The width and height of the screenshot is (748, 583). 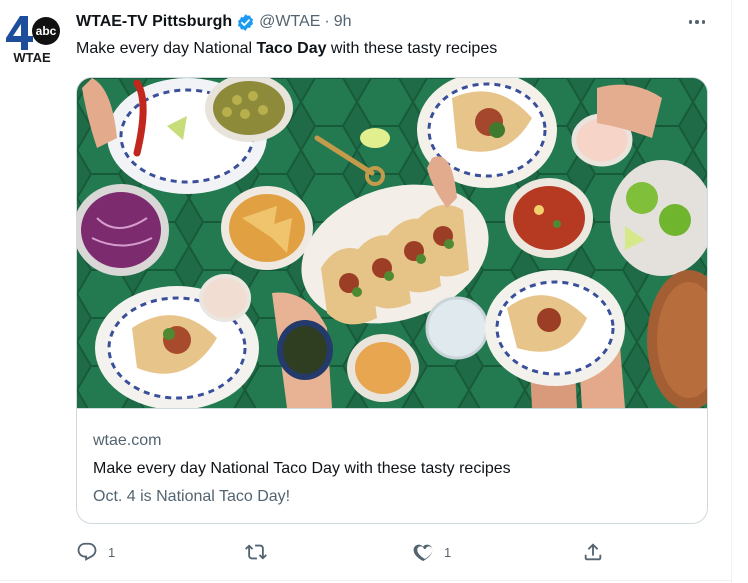 What do you see at coordinates (291, 48) in the screenshot?
I see `tweet-text-bold: Taco Day` at bounding box center [291, 48].